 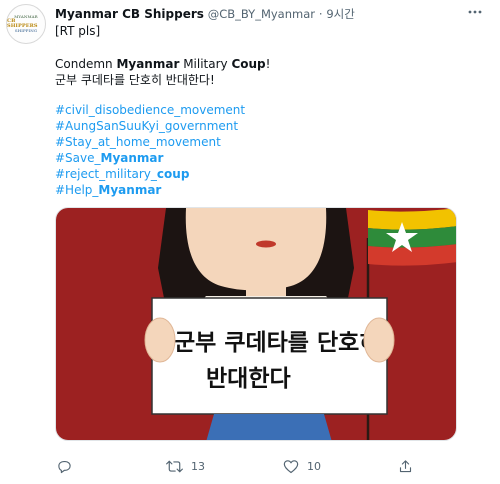 What do you see at coordinates (78, 31) in the screenshot?
I see `rt-request-text: [RT pls]` at bounding box center [78, 31].